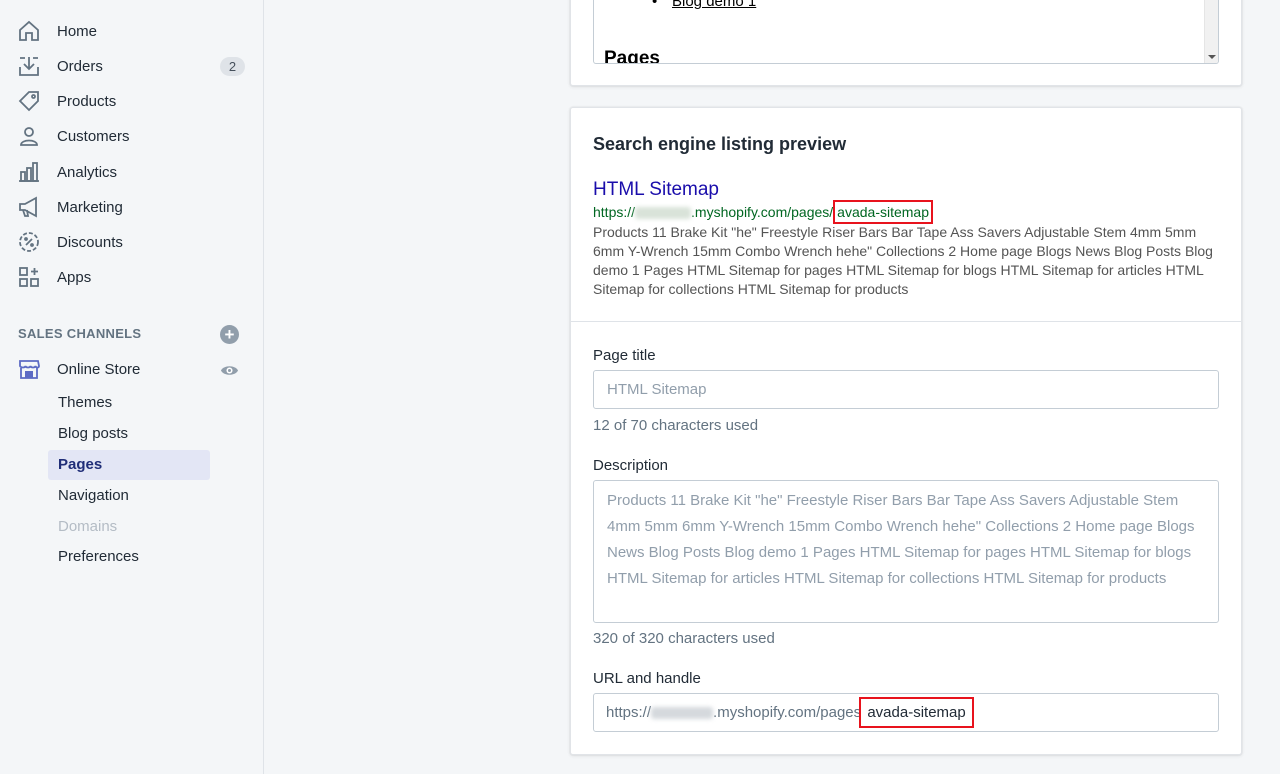  I want to click on url-field-prefix: https://, so click(629, 712).